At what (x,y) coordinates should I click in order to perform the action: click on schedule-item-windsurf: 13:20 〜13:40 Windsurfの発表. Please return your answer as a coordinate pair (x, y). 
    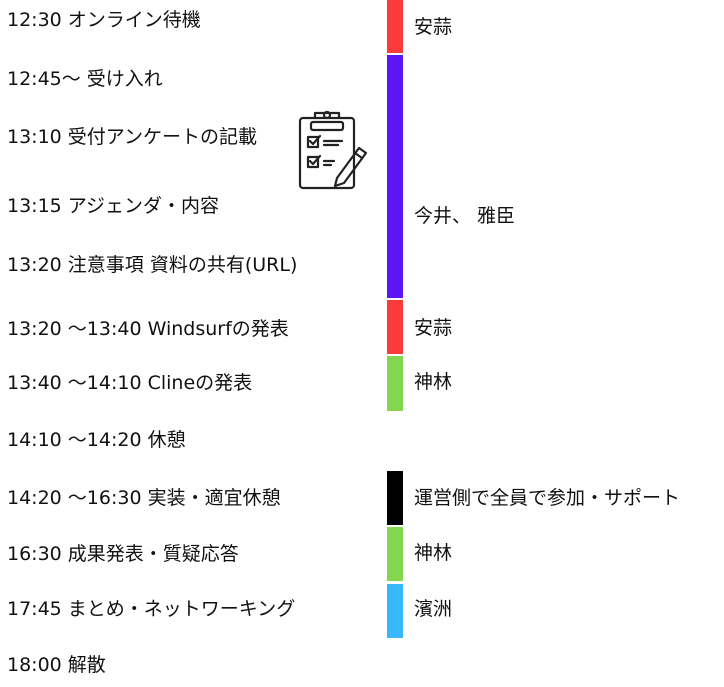
    Looking at the image, I should click on (148, 329).